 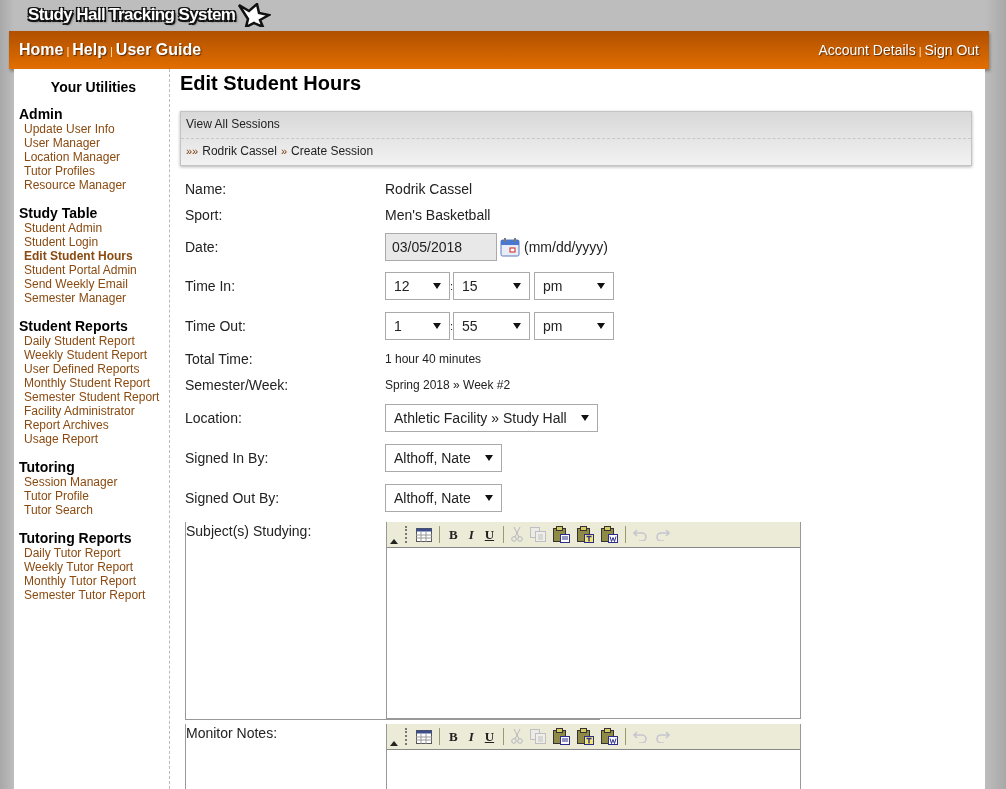 What do you see at coordinates (89, 397) in the screenshot?
I see `sidebar-link: Semester Student Report` at bounding box center [89, 397].